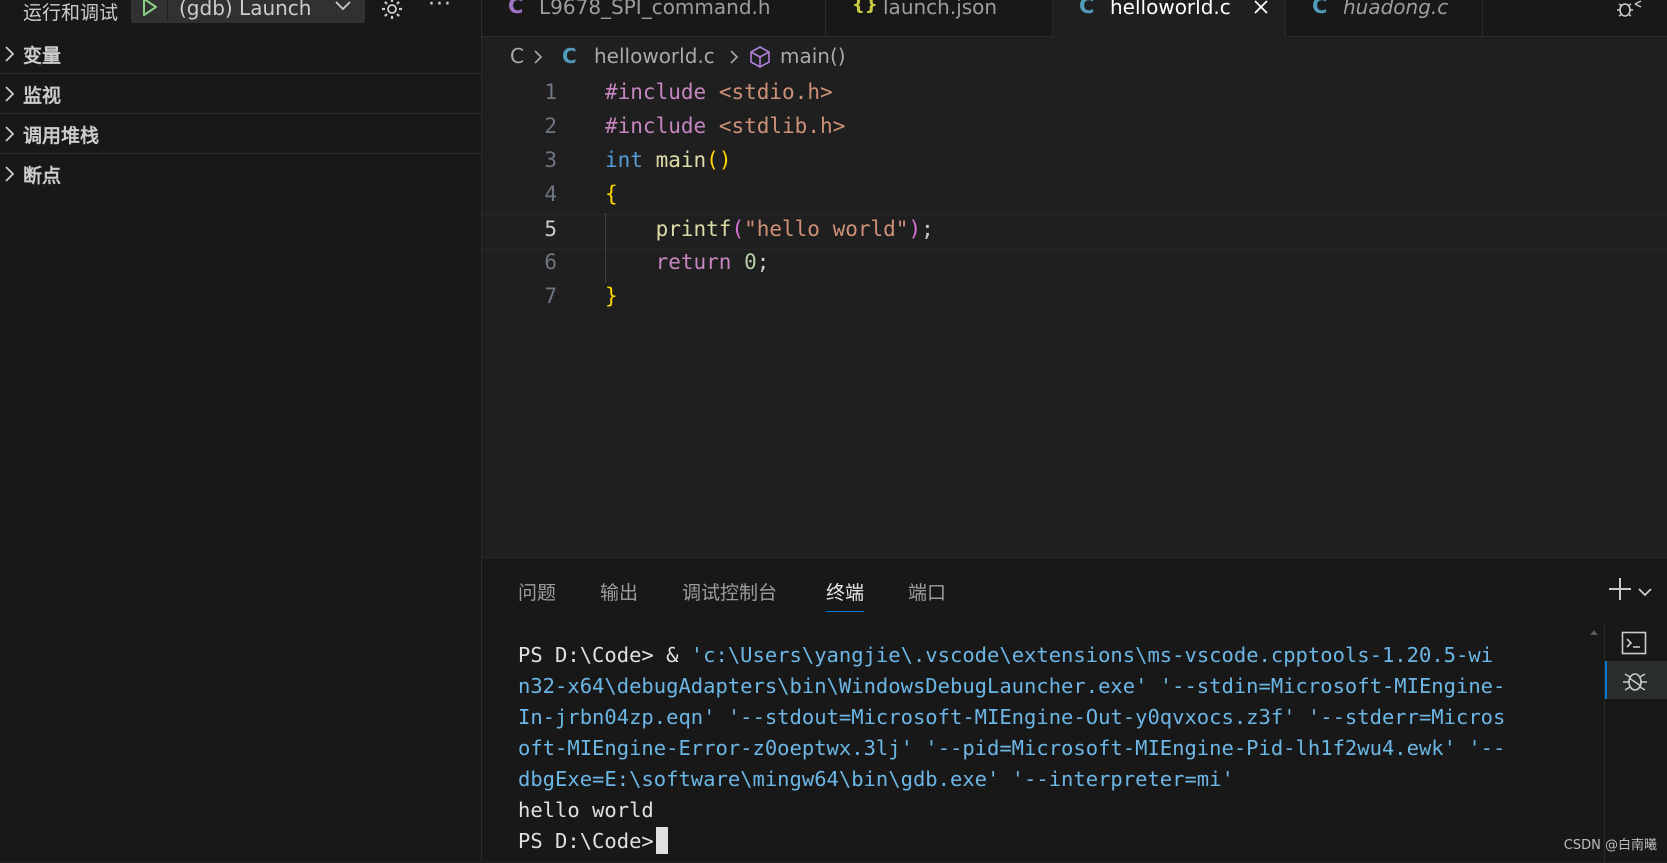 The image size is (1667, 863). Describe the element at coordinates (1261, 8) in the screenshot. I see `close-icon` at that location.